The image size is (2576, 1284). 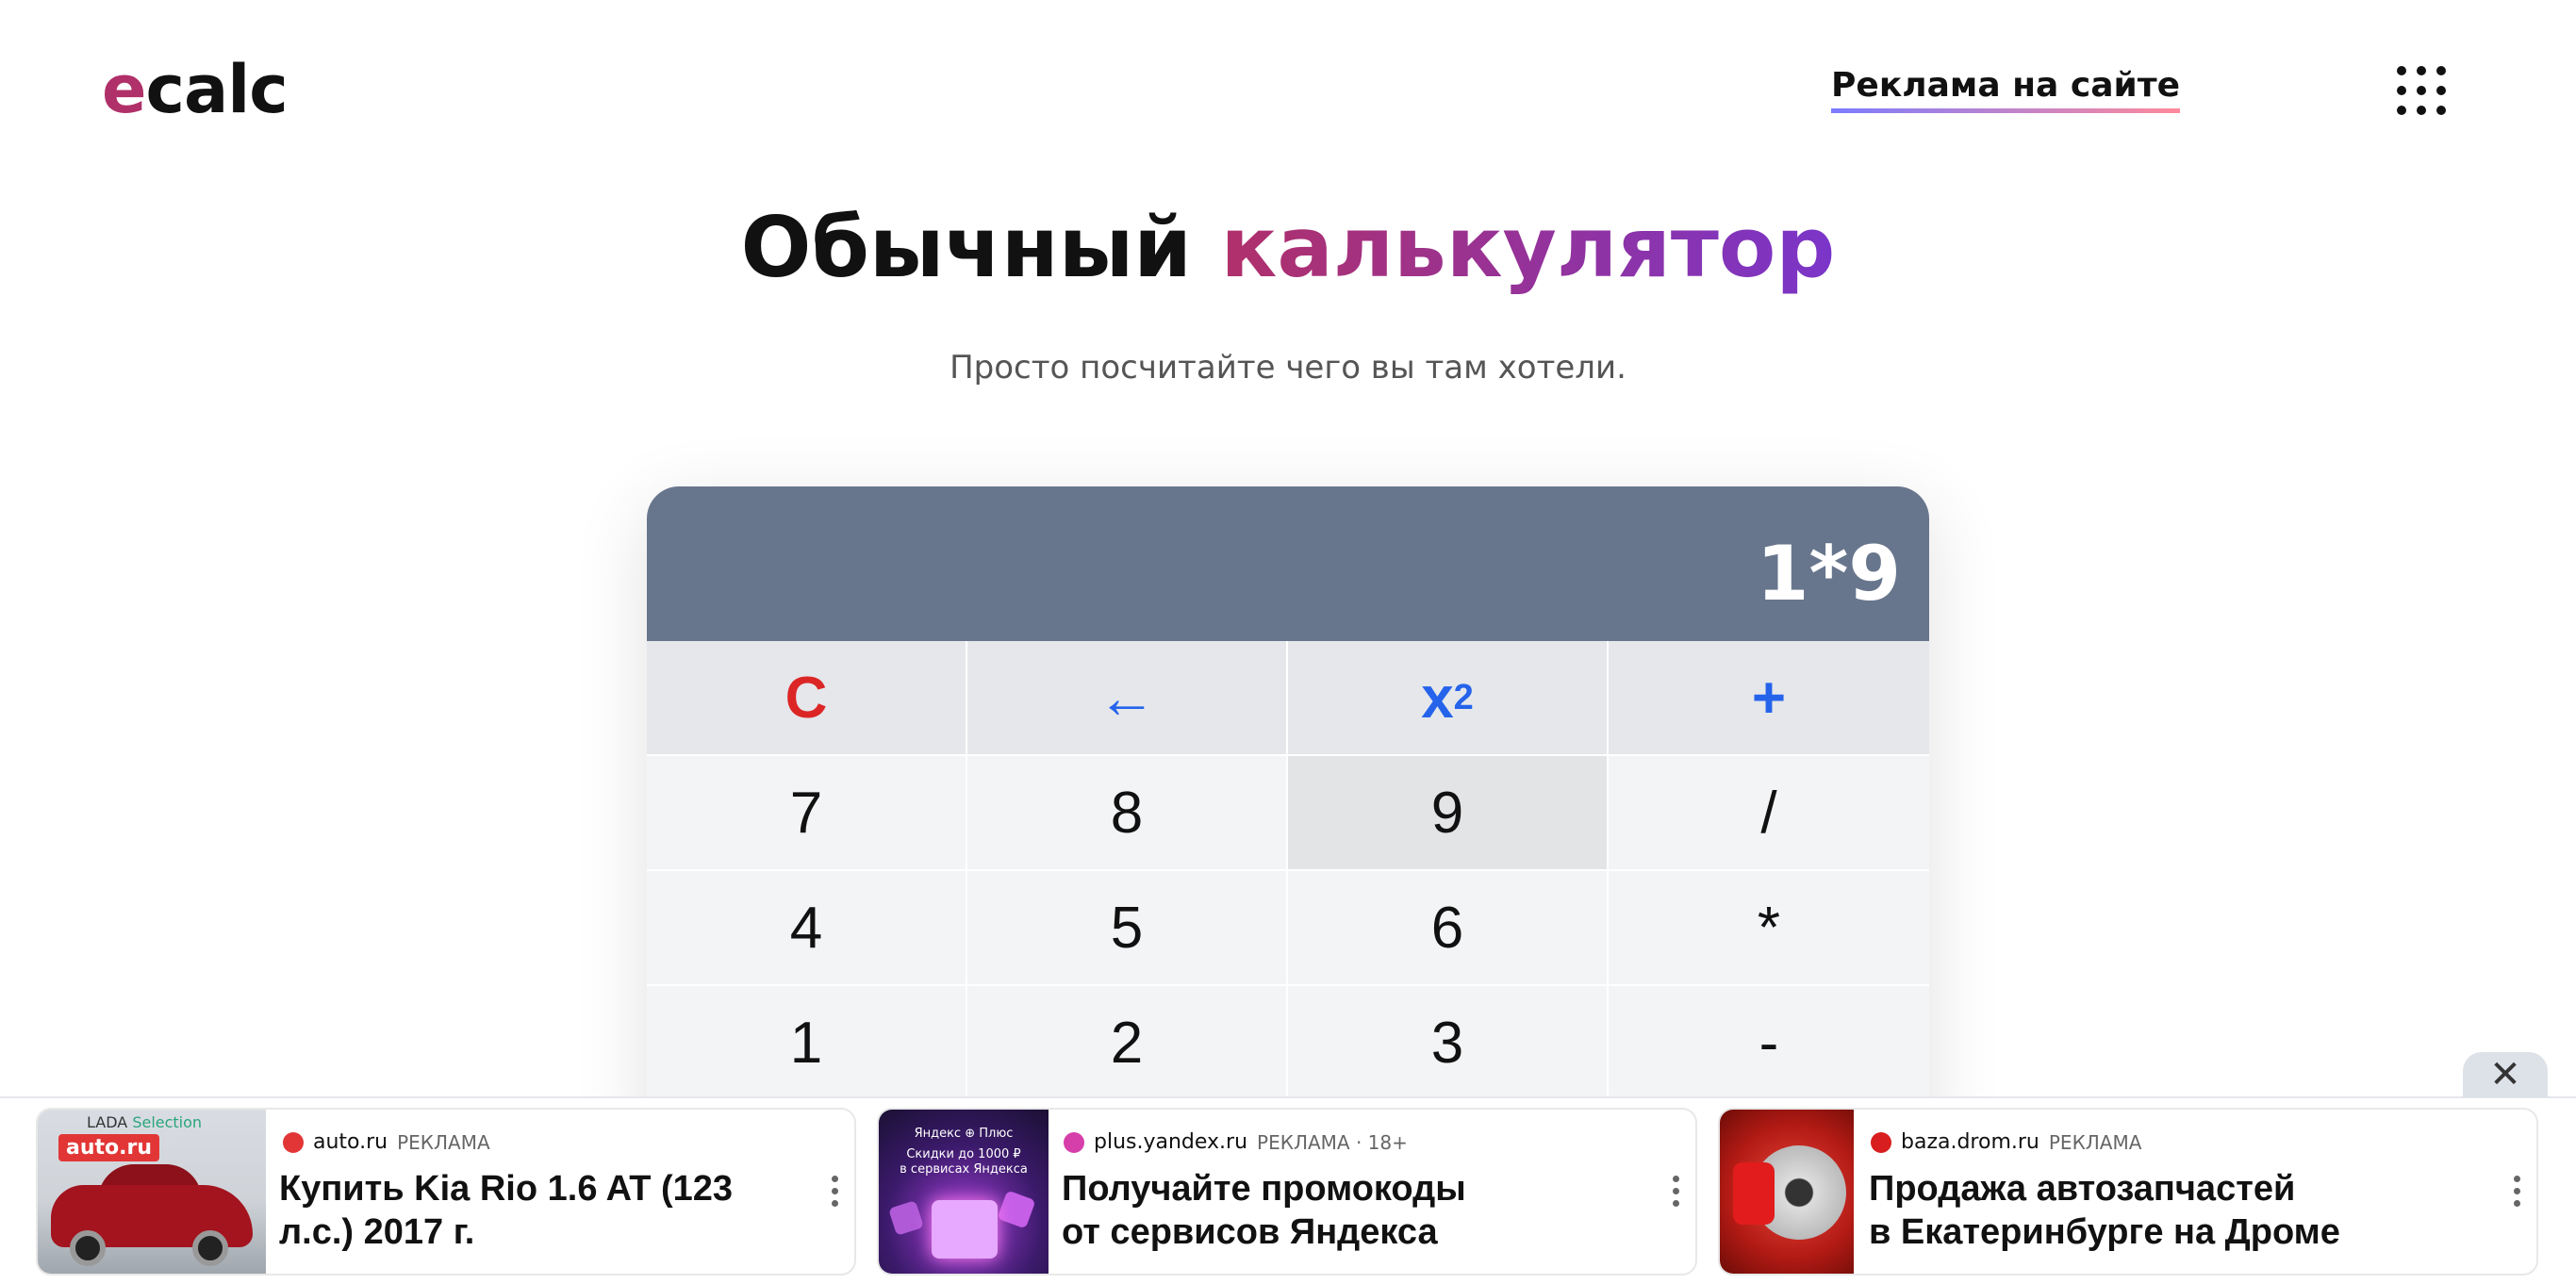 What do you see at coordinates (293, 1142) in the screenshot?
I see `autoru-favicon-icon` at bounding box center [293, 1142].